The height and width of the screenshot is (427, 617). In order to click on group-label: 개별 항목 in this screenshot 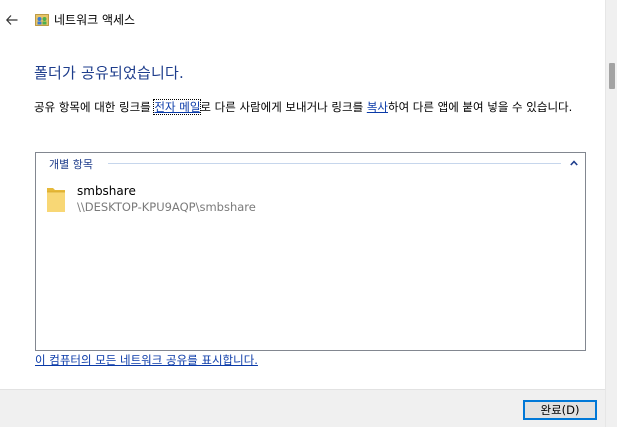, I will do `click(73, 164)`.